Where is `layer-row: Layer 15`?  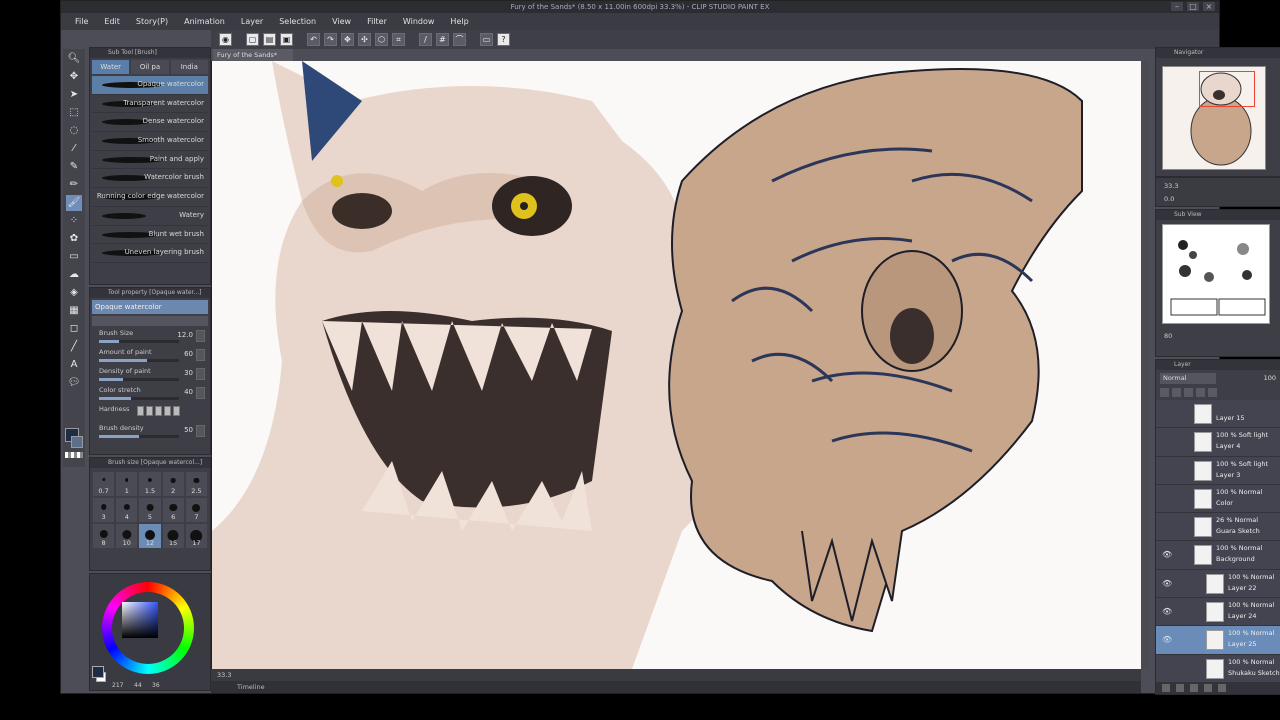
layer-row: Layer 15 is located at coordinates (1218, 414).